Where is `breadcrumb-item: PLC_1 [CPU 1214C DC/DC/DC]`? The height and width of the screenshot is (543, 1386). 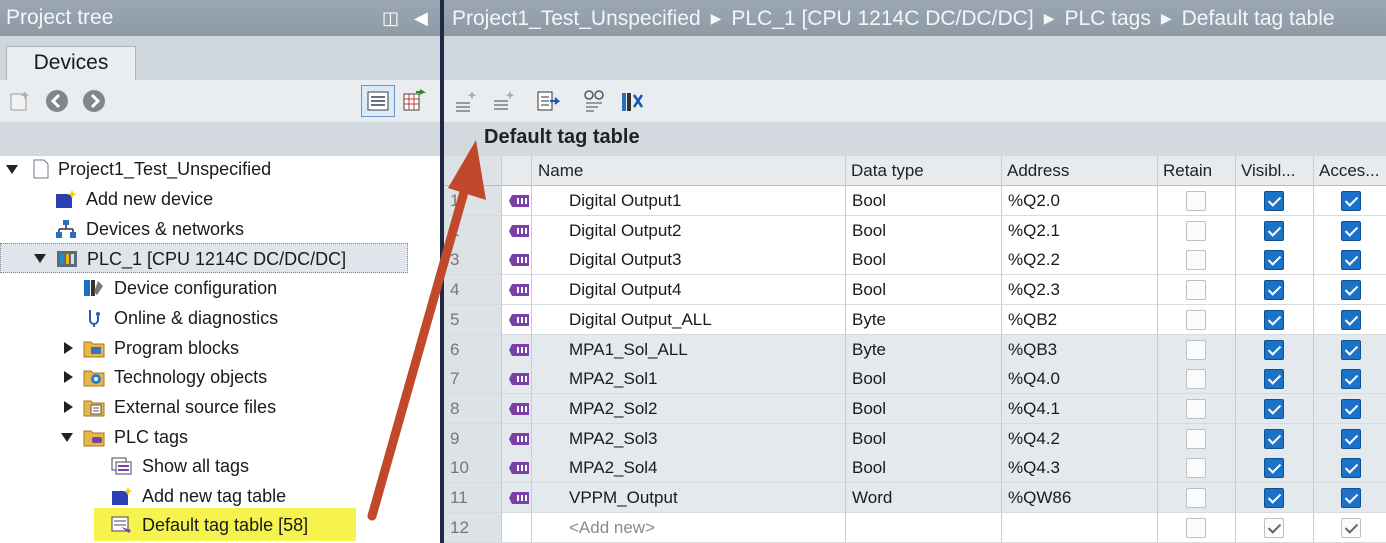 breadcrumb-item: PLC_1 [CPU 1214C DC/DC/DC] is located at coordinates (882, 18).